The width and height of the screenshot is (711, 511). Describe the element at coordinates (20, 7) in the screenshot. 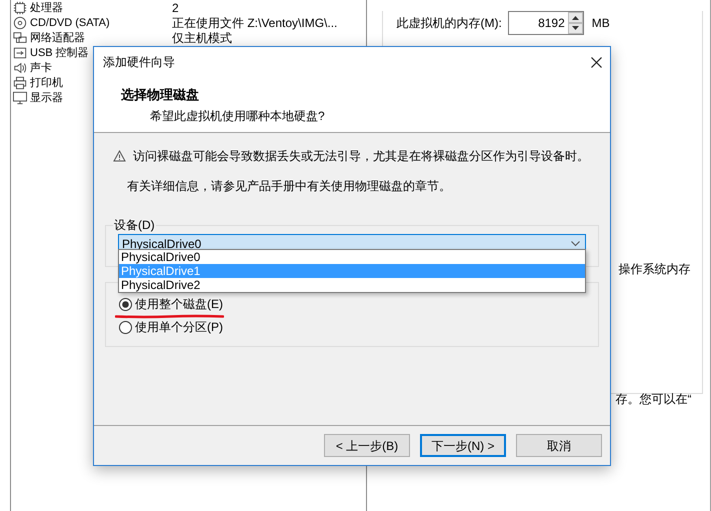

I see `chip-icon` at that location.